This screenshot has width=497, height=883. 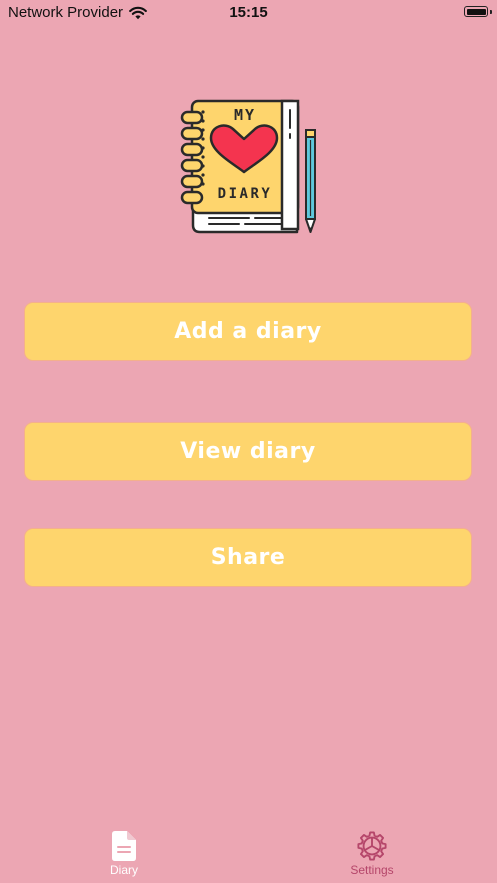 I want to click on share-button: Share, so click(x=248, y=557).